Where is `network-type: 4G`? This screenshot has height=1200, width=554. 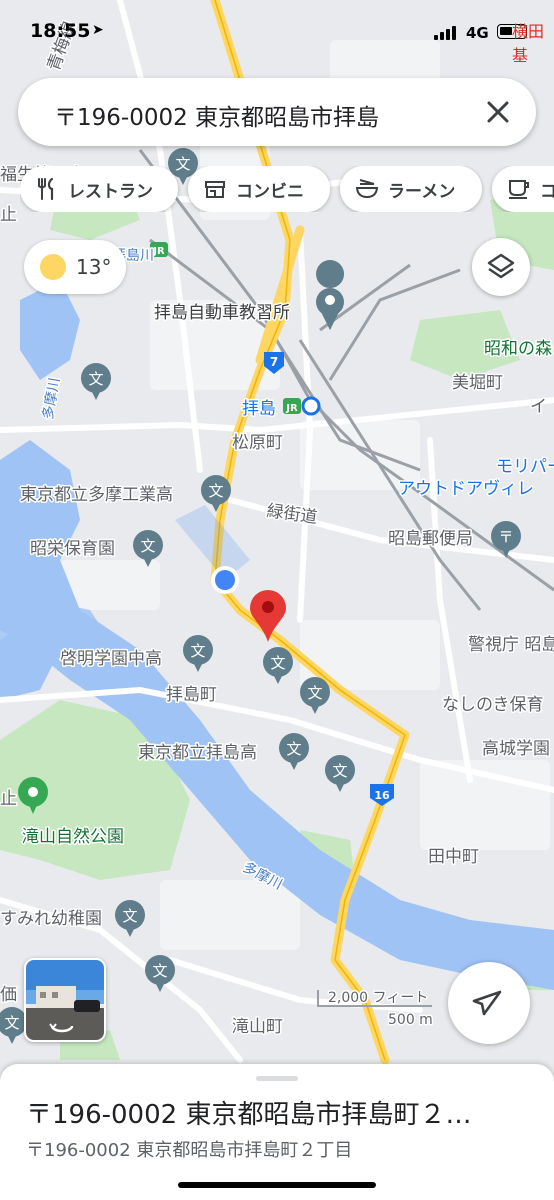
network-type: 4G is located at coordinates (477, 33).